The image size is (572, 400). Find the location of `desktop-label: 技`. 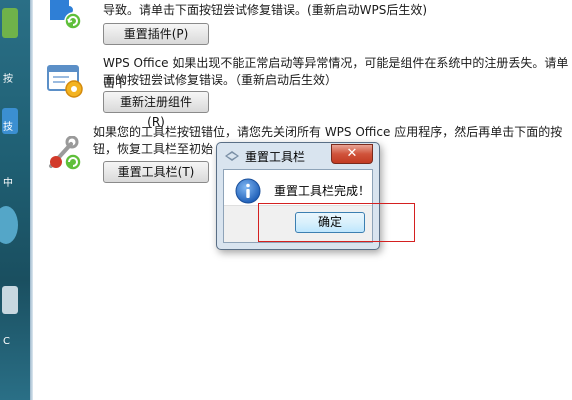

desktop-label: 技 is located at coordinates (8, 127).